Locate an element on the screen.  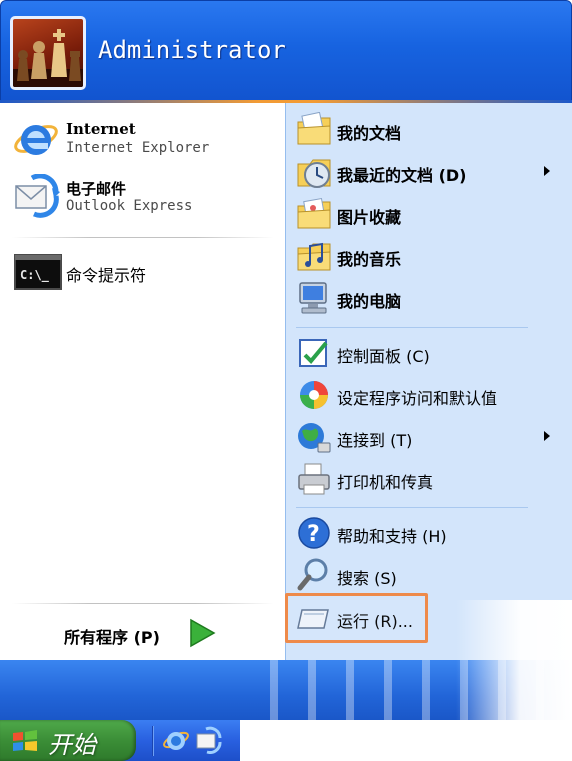
command-prompt-icon: C:\_ is located at coordinates (38, 272).